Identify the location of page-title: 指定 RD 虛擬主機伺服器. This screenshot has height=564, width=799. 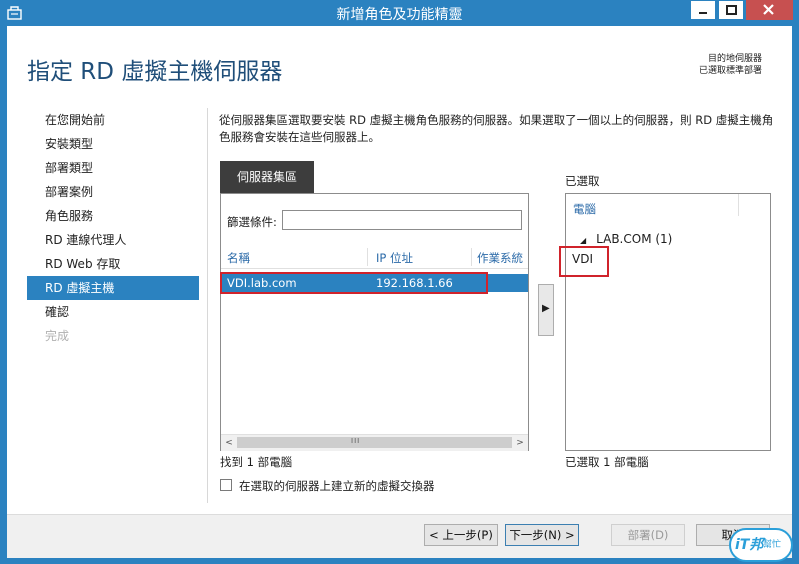
(155, 72).